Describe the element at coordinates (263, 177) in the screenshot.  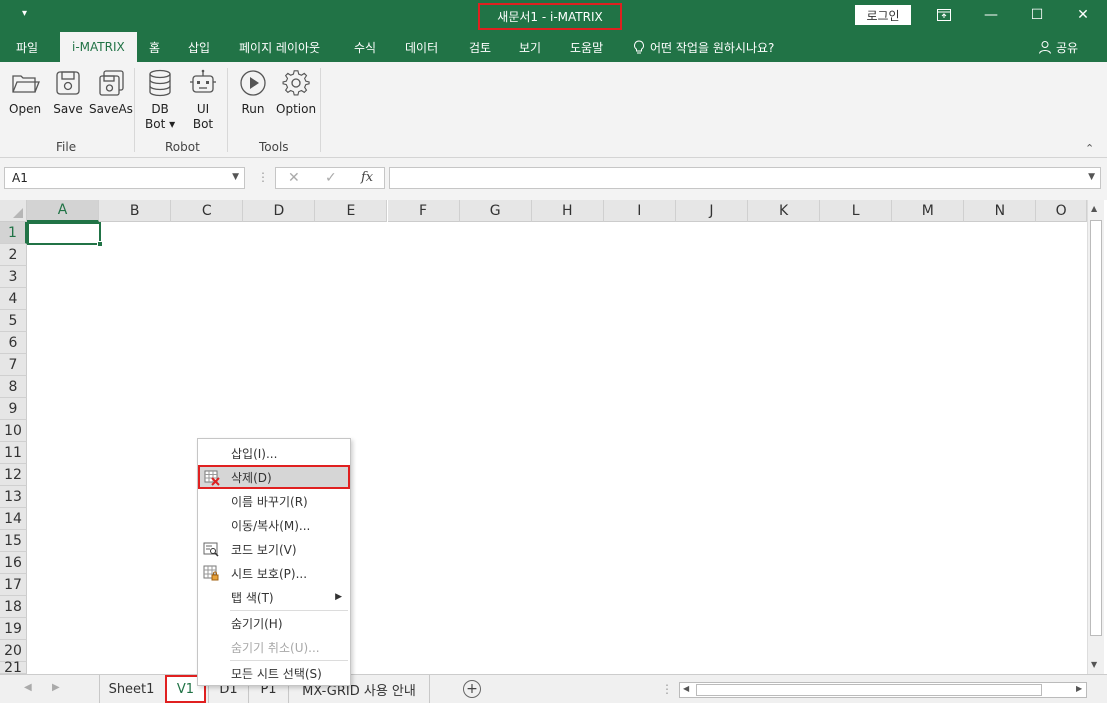
I see `formula-bar-resize-handle: ⋮` at that location.